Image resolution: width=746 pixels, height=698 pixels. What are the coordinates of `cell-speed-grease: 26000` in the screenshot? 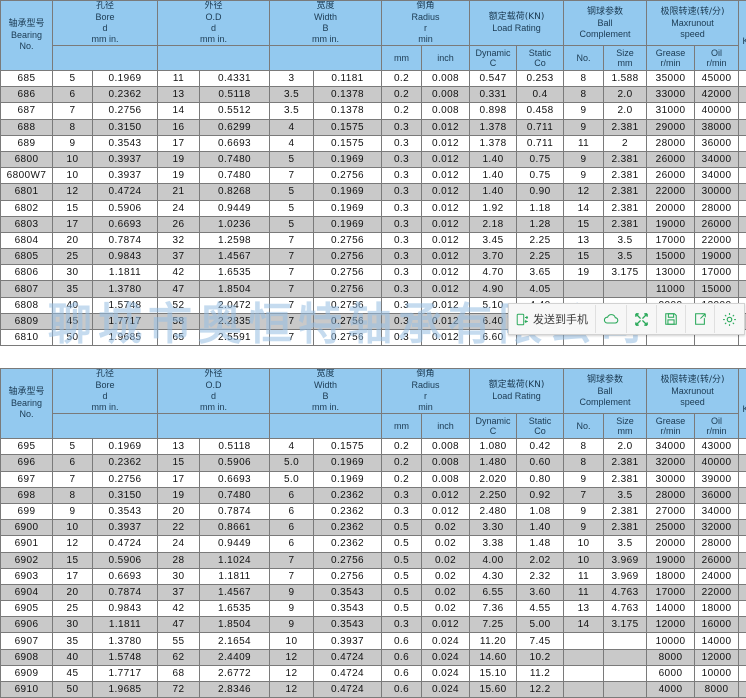 It's located at (671, 176).